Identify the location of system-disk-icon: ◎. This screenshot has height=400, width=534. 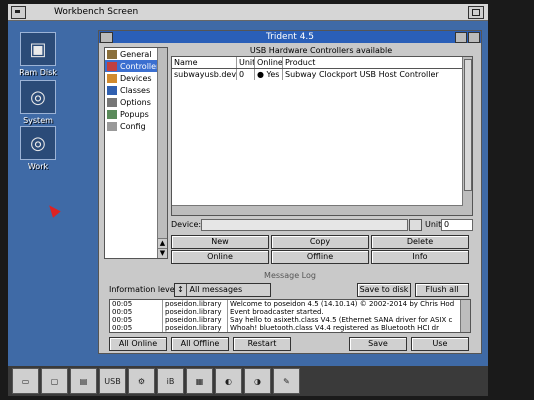
(38, 97).